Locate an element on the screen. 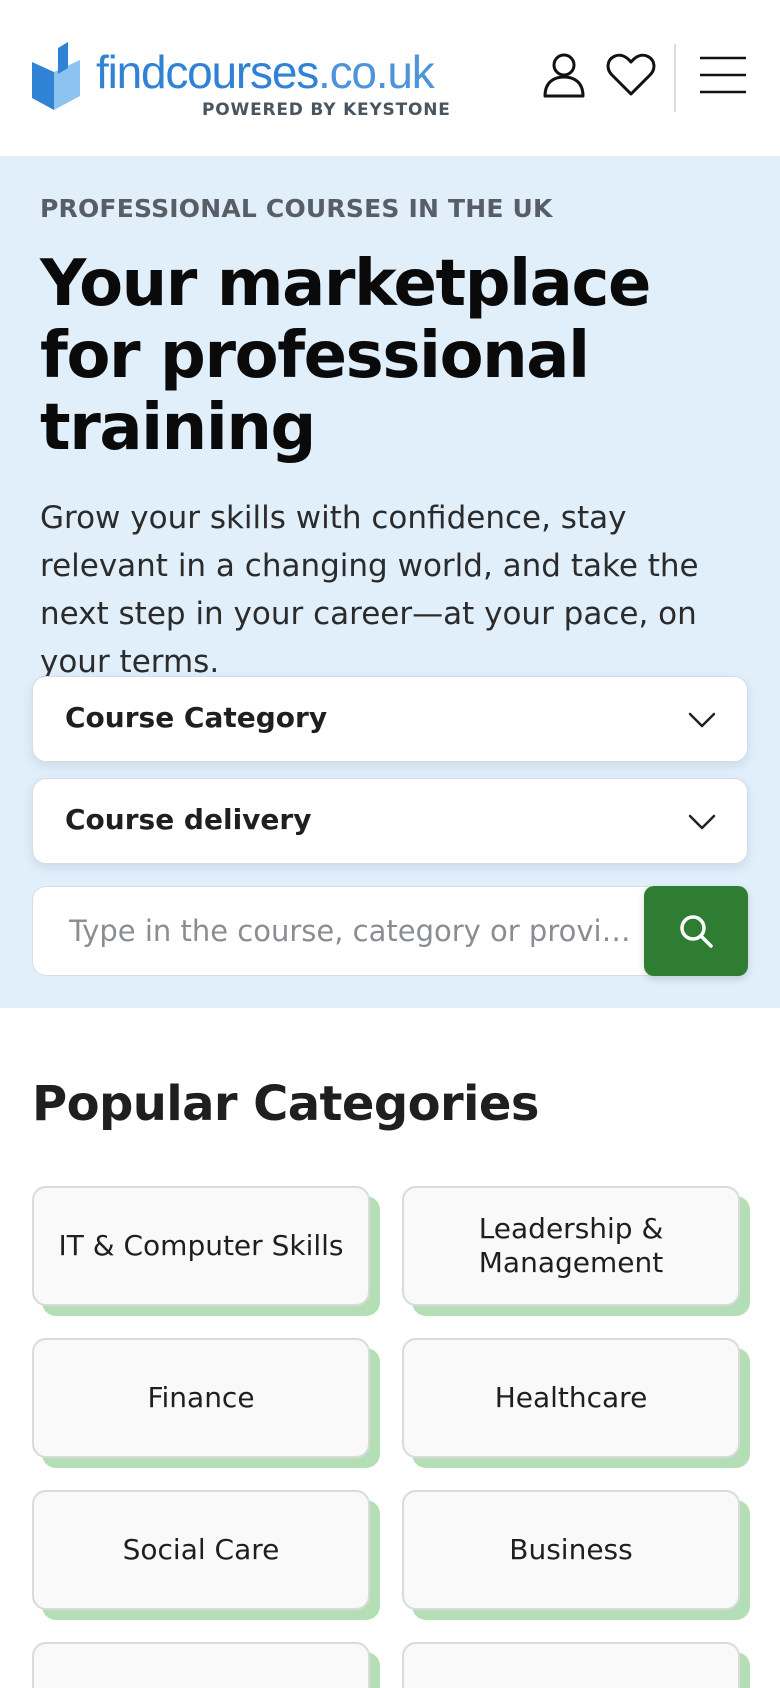  category-label: Finance is located at coordinates (201, 1397).